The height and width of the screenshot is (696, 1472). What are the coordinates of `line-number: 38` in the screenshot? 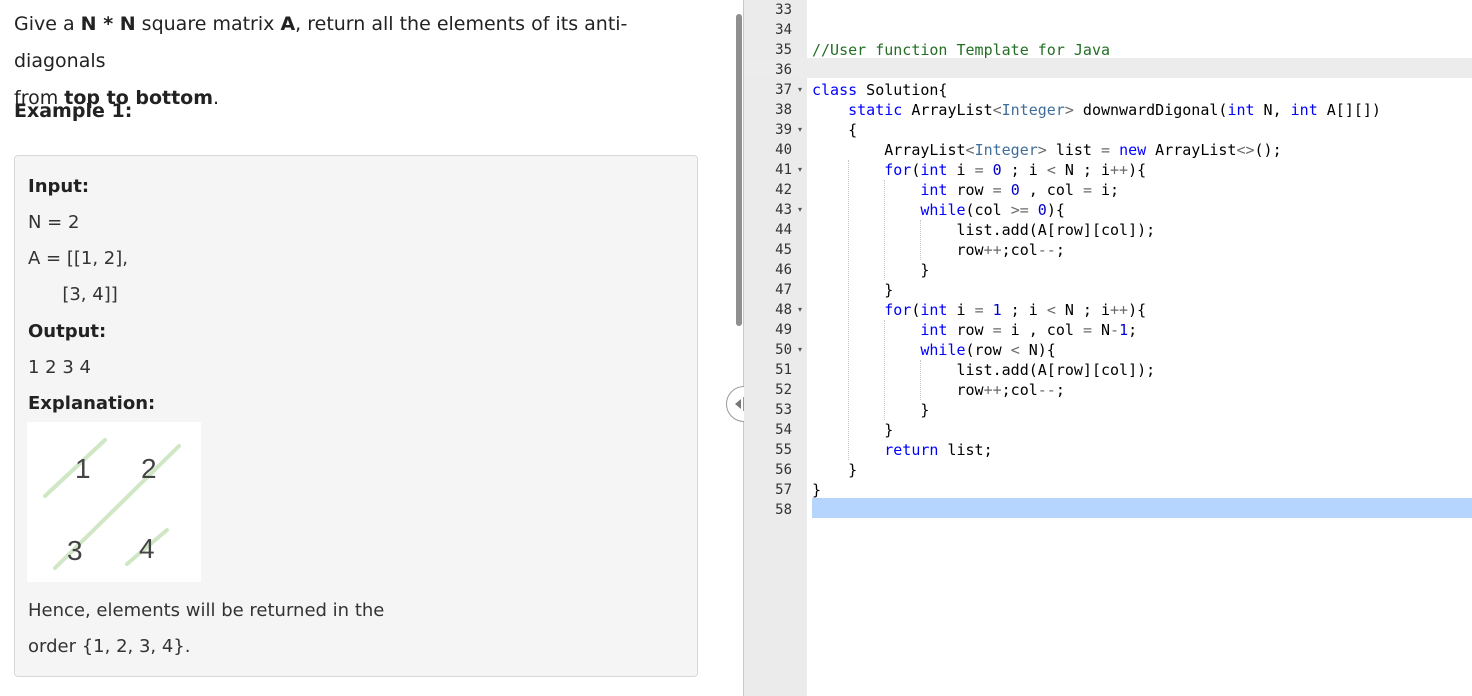 It's located at (783, 110).